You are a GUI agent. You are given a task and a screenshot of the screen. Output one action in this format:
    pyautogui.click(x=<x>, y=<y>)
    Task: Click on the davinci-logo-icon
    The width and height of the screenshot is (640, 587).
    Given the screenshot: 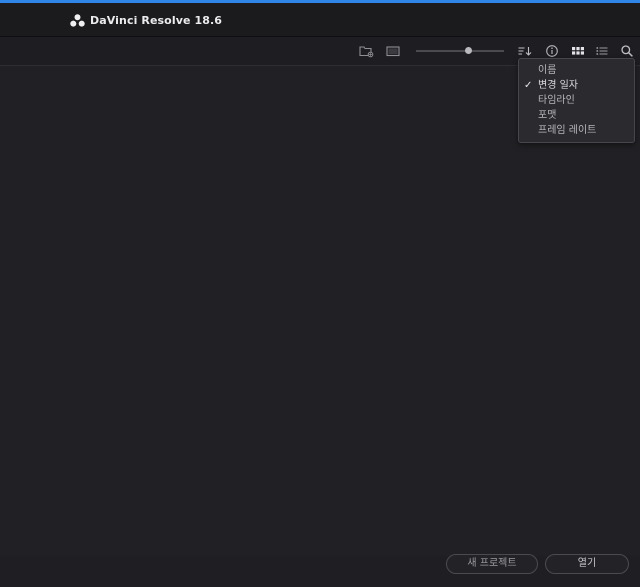 What is the action you would take?
    pyautogui.click(x=77, y=20)
    